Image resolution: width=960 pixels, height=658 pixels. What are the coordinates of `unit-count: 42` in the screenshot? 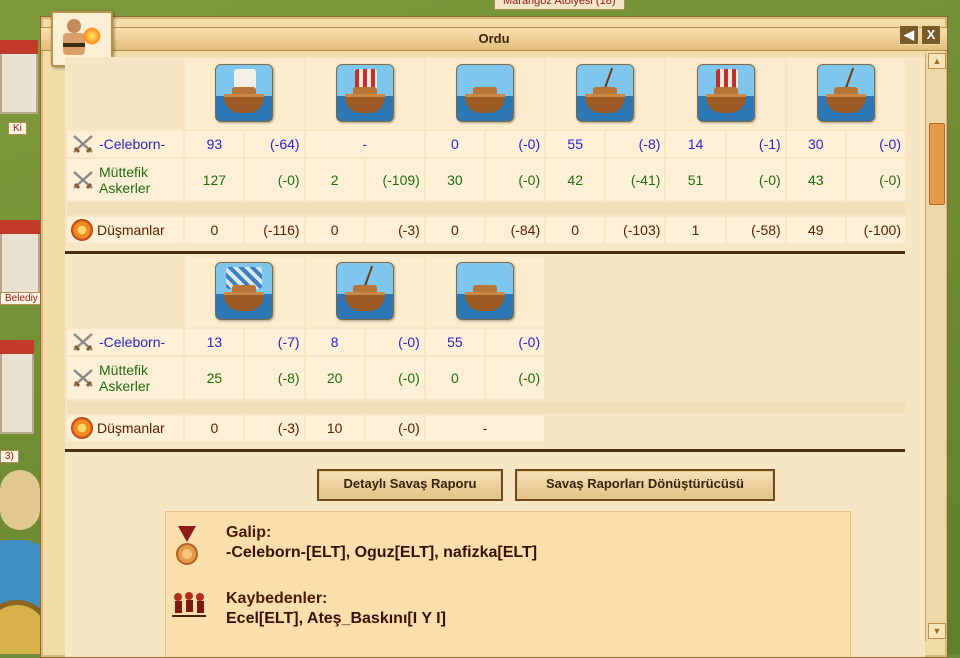 It's located at (575, 180).